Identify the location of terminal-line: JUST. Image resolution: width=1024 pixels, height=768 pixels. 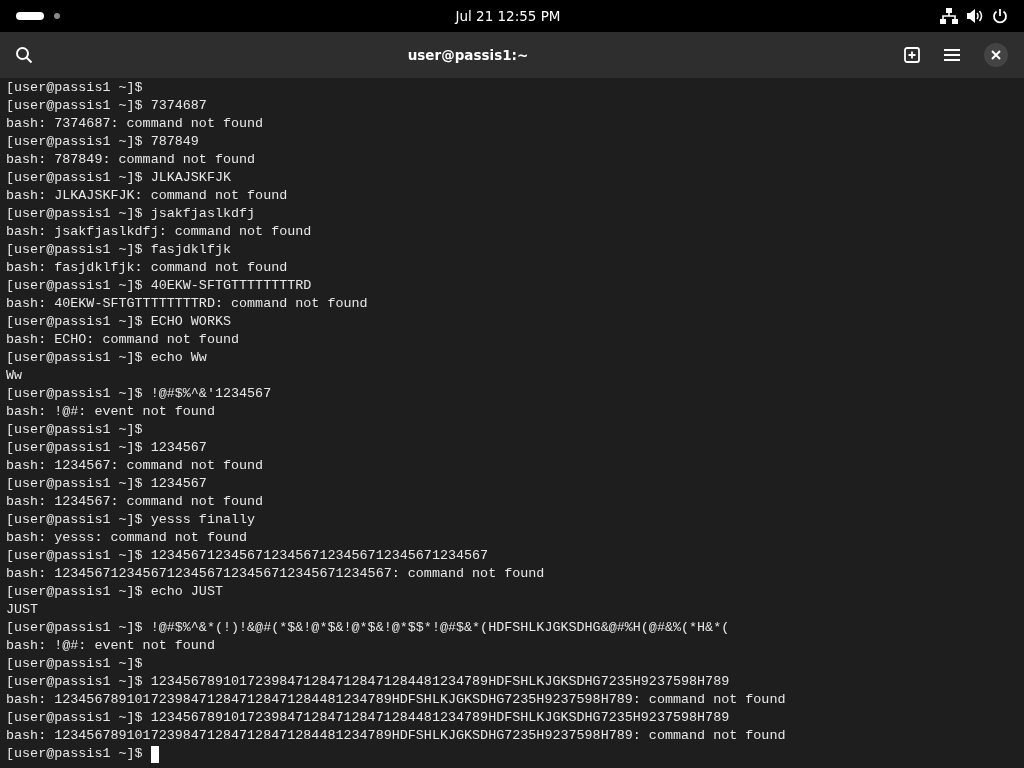
(22, 610).